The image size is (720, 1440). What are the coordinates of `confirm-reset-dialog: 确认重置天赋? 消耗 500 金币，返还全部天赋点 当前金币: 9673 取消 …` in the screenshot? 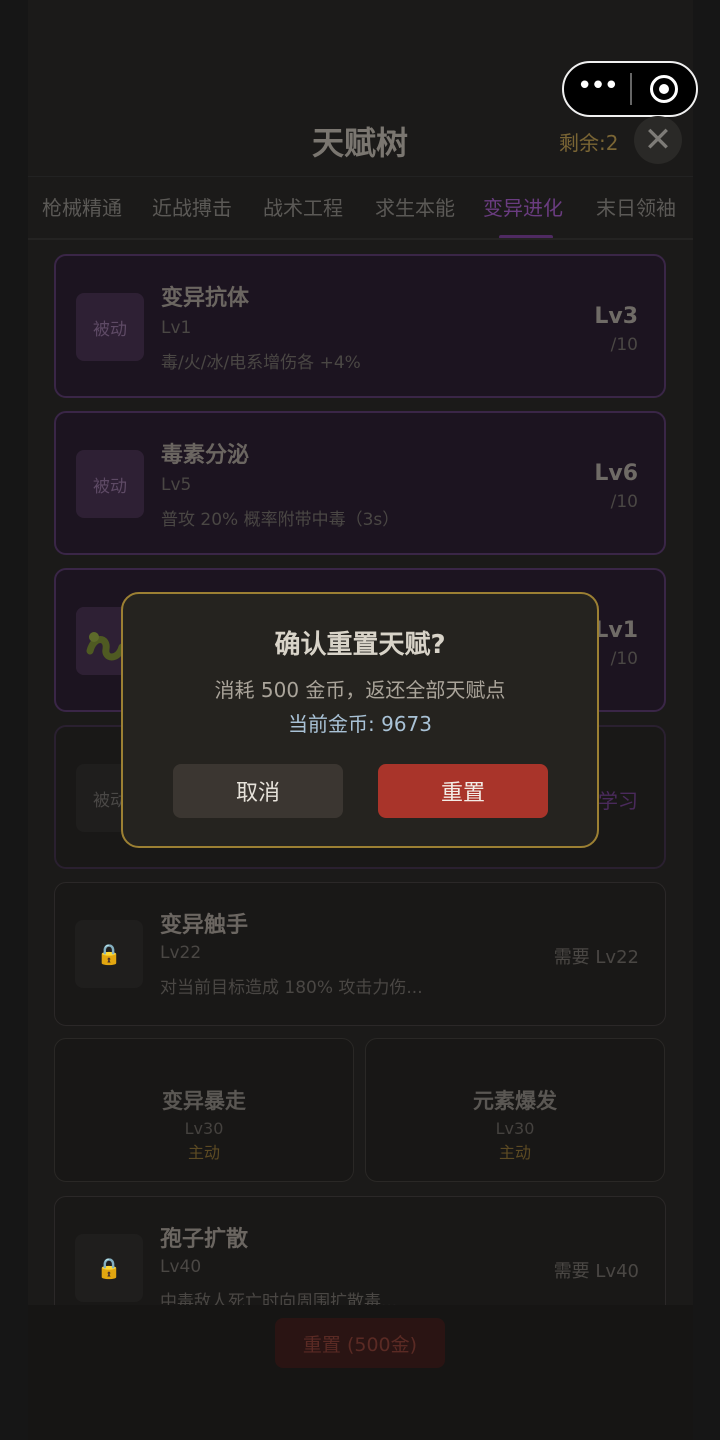 It's located at (360, 720).